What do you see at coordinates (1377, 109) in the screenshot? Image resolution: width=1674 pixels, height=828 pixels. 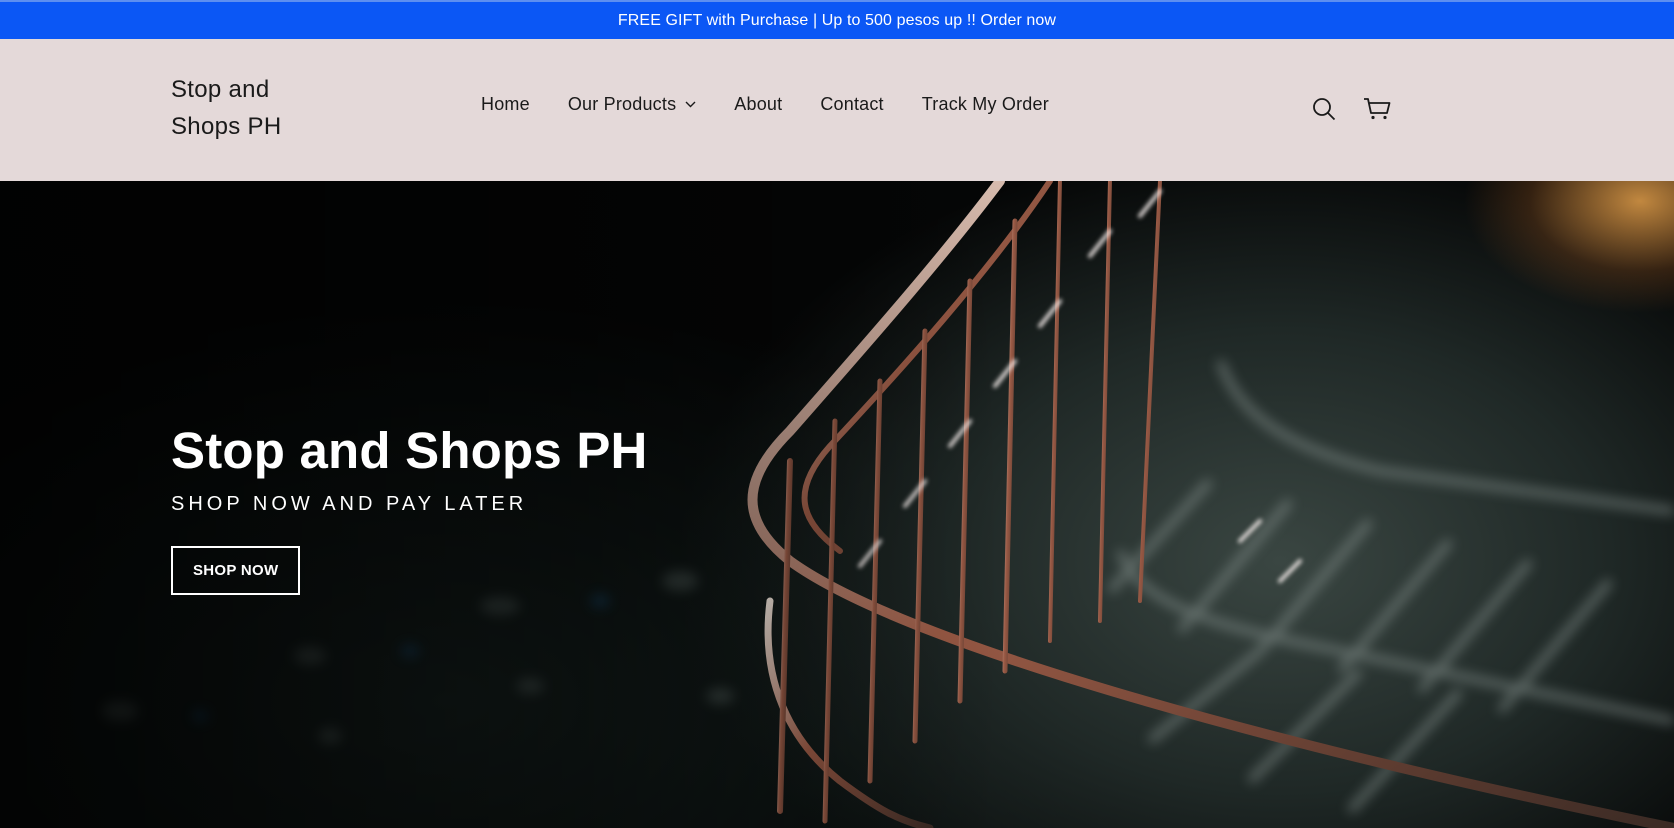 I see `cart-icon` at bounding box center [1377, 109].